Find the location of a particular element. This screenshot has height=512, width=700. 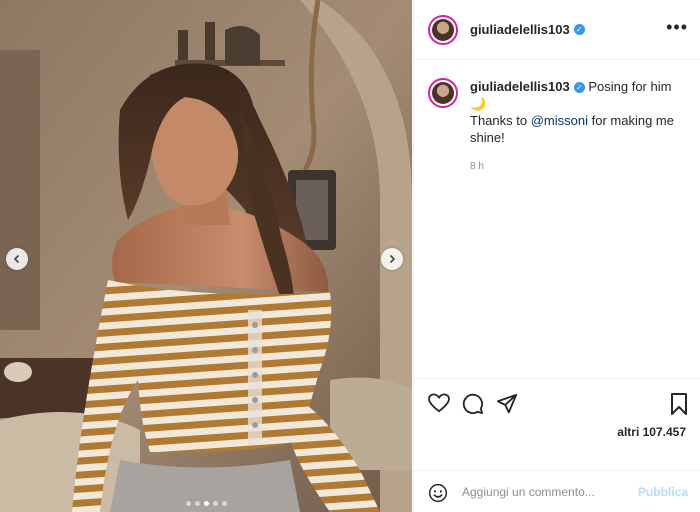

paper-plane-icon is located at coordinates (507, 406).